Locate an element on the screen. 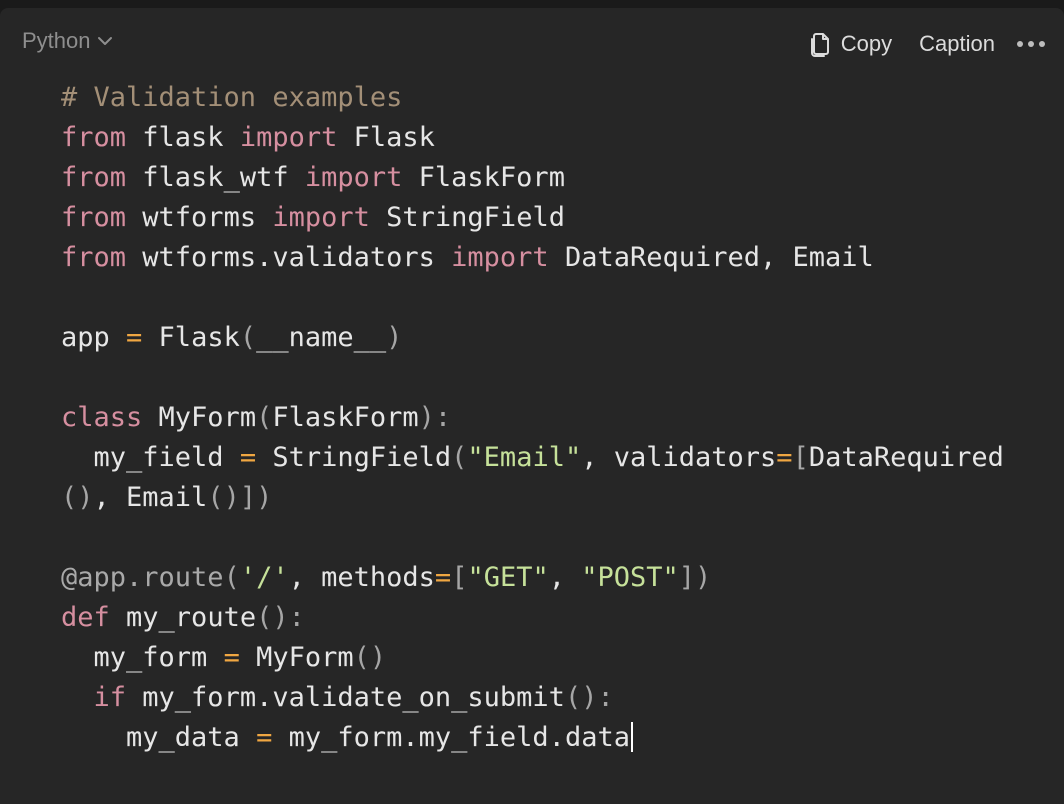 The width and height of the screenshot is (1064, 804). language-selector: Python is located at coordinates (67, 41).